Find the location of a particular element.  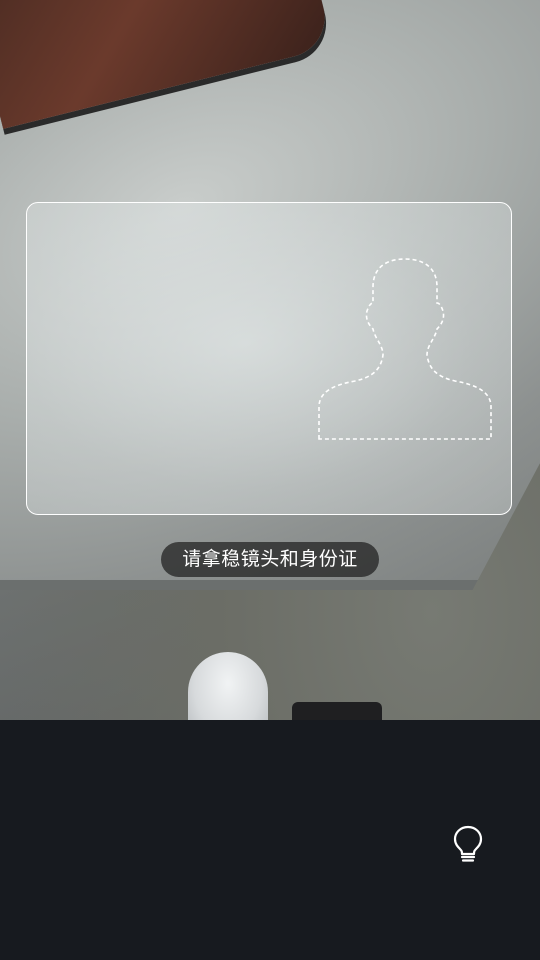

camera-bag is located at coordinates (337, 711).